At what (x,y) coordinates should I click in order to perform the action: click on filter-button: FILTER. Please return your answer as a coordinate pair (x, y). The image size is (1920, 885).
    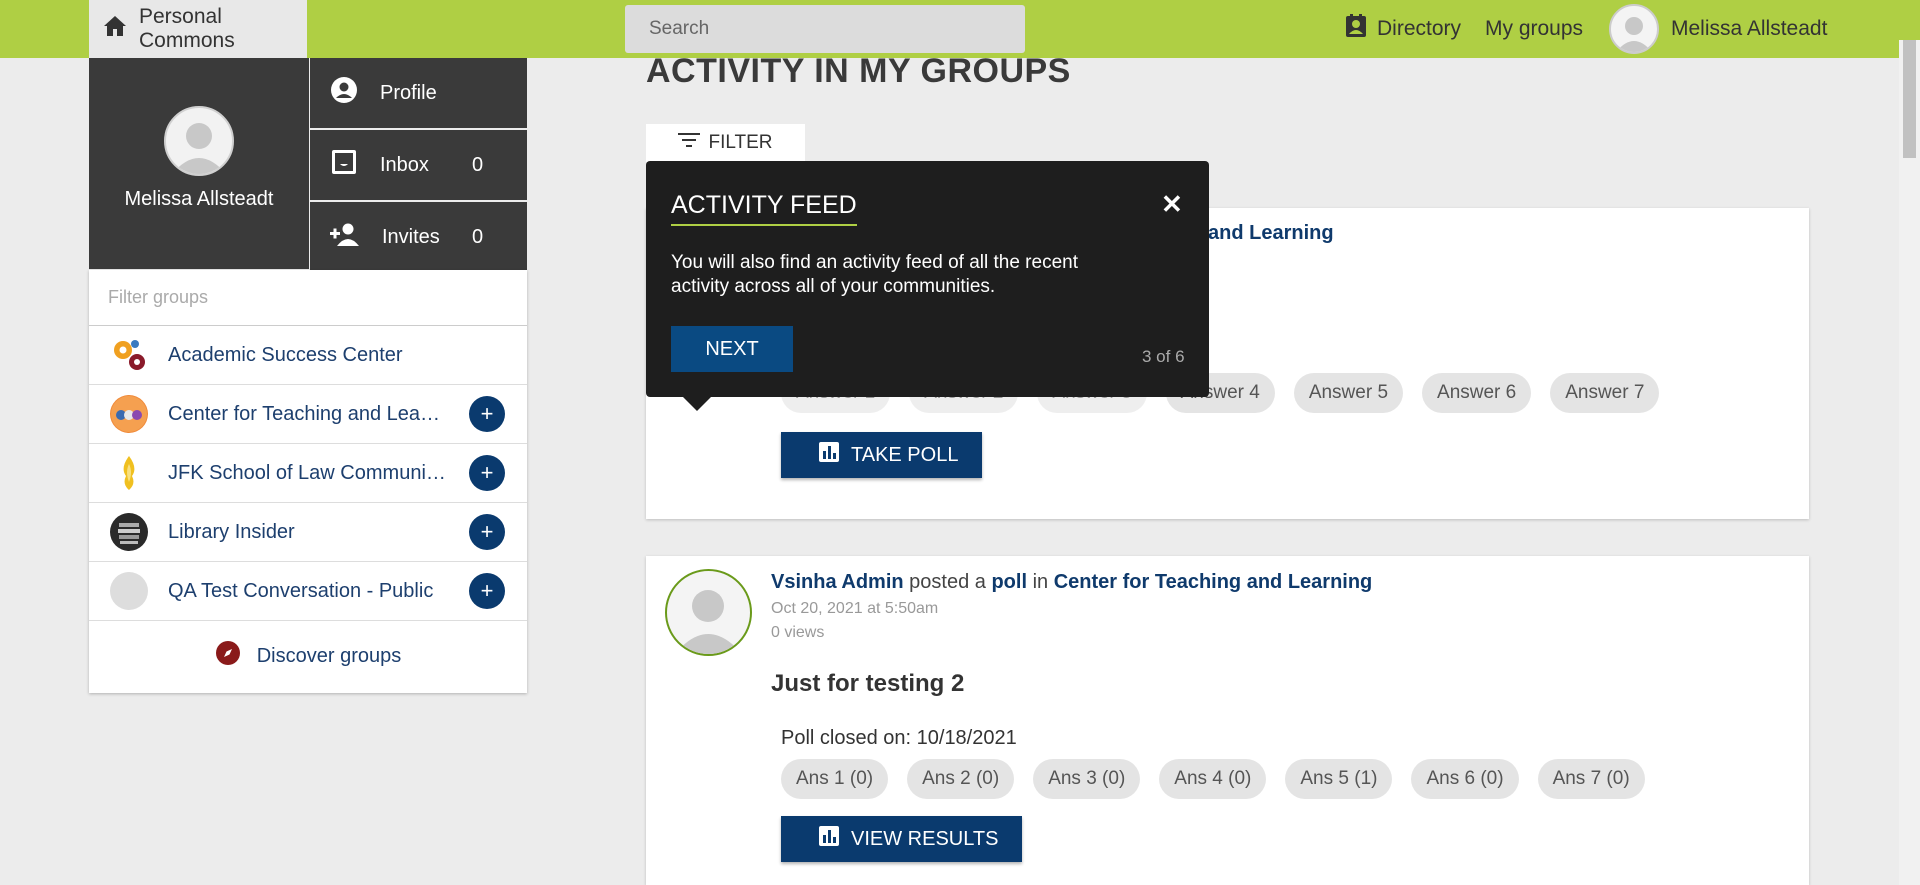
    Looking at the image, I should click on (725, 143).